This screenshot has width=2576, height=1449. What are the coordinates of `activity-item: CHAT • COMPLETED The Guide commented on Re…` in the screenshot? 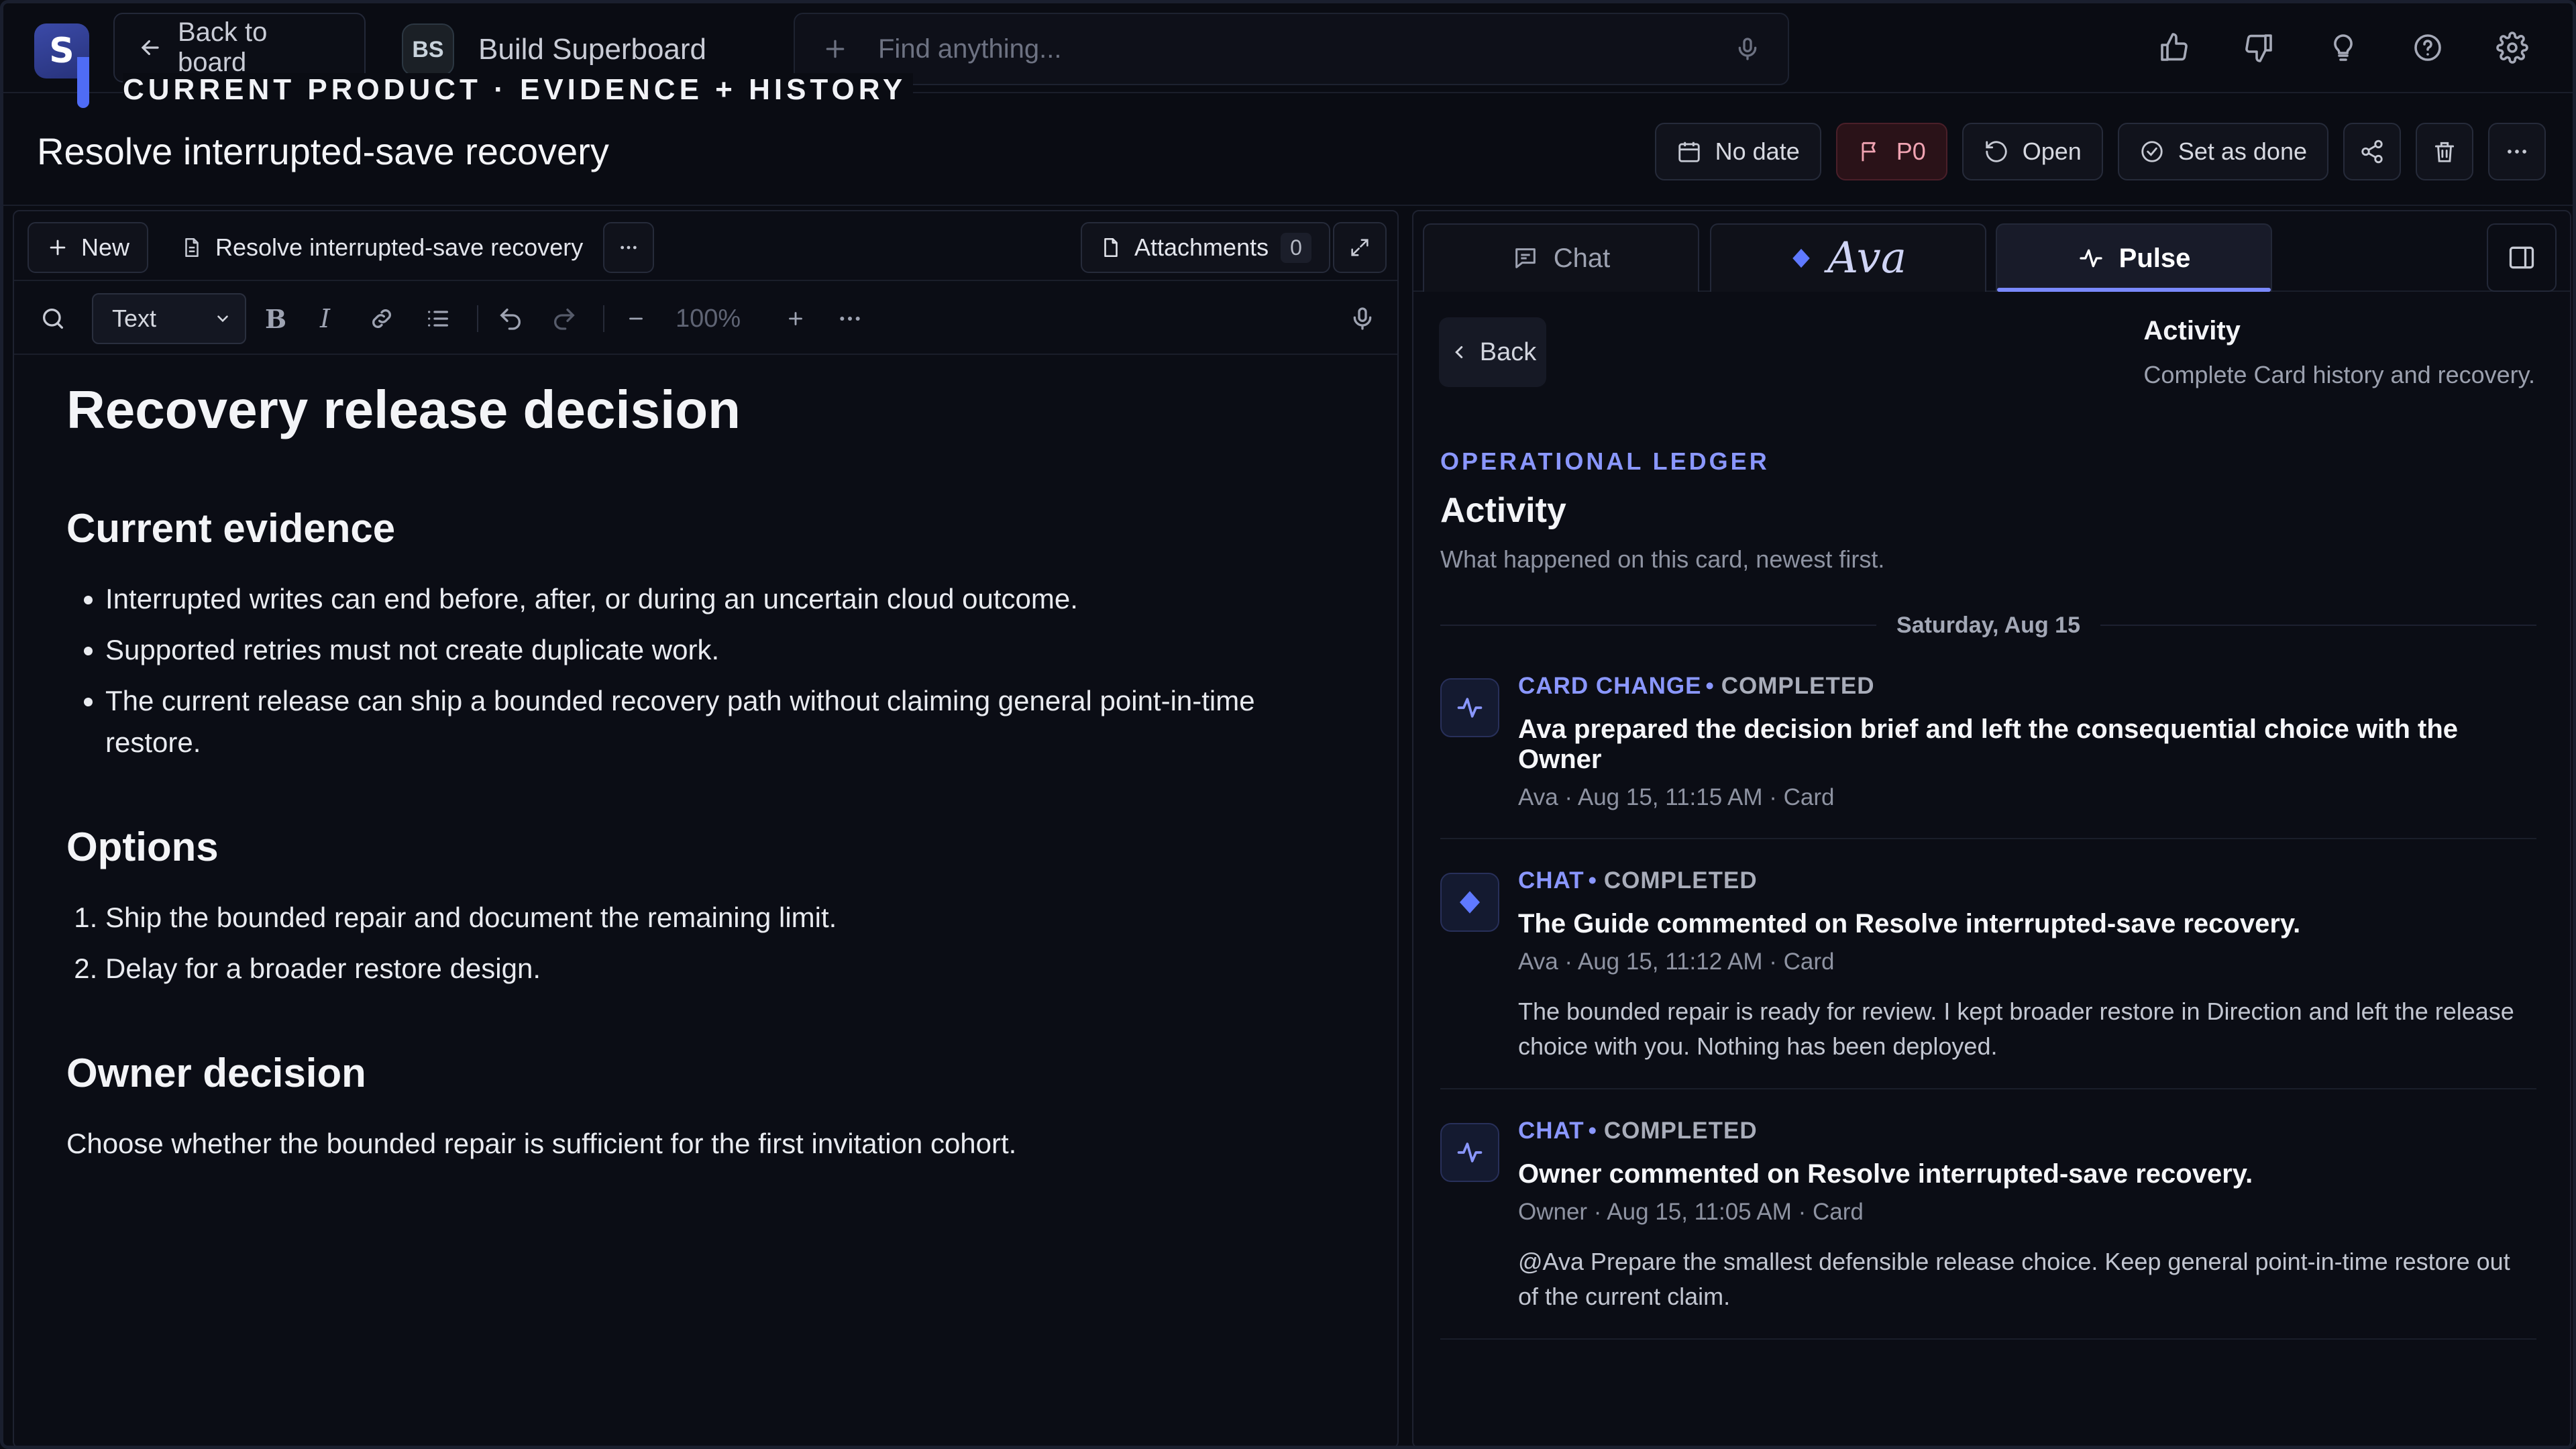 It's located at (1988, 964).